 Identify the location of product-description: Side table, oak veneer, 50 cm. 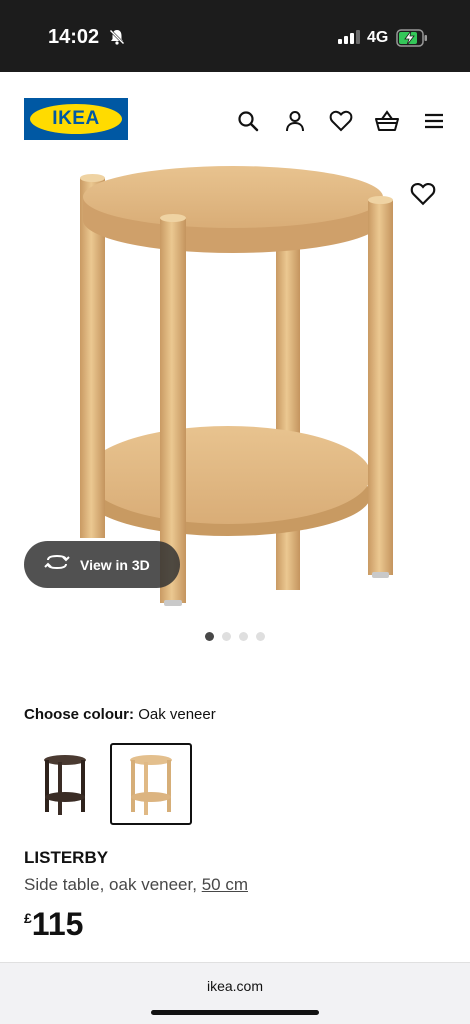
(136, 885).